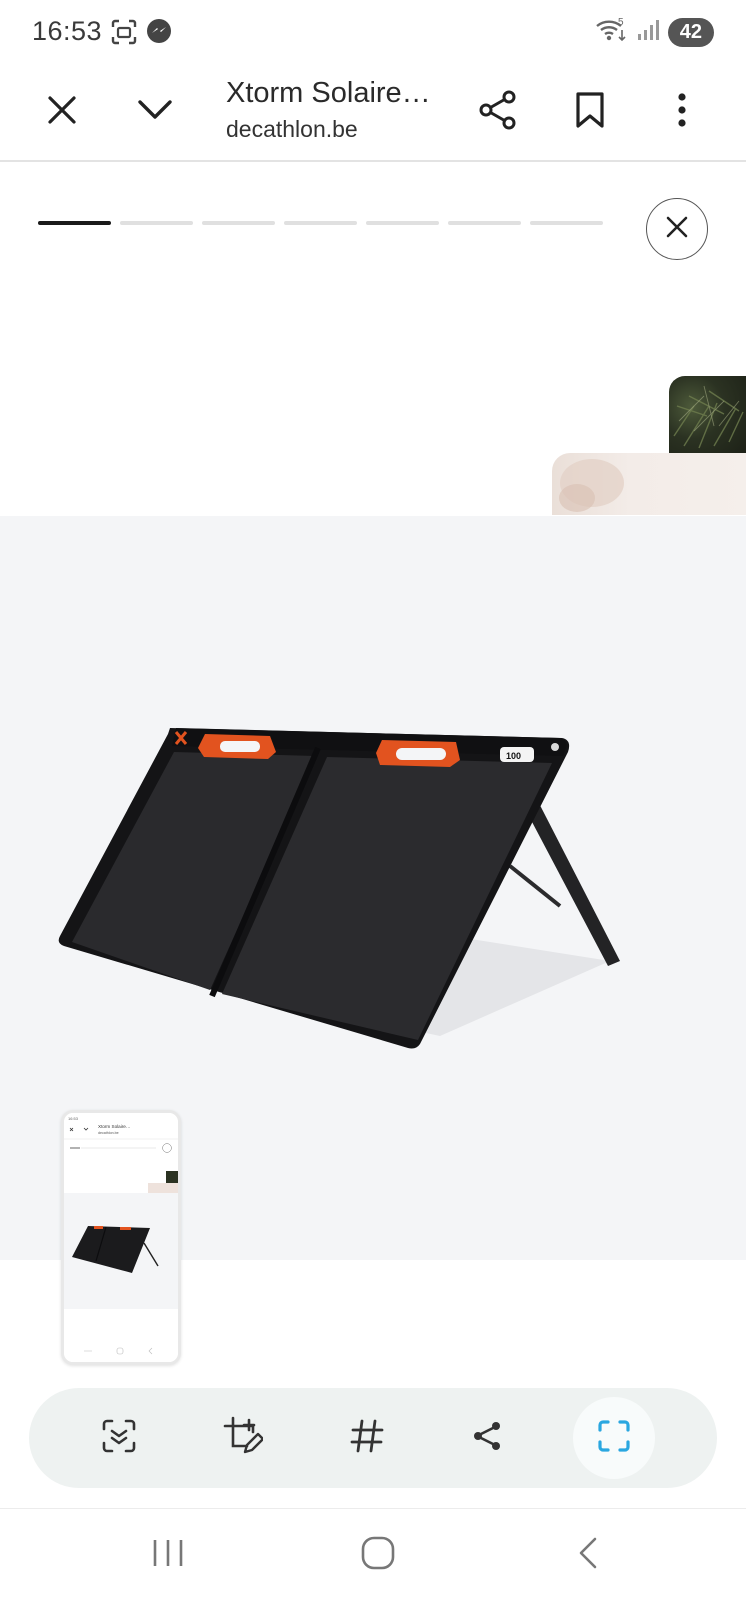 The height and width of the screenshot is (1600, 746). I want to click on next-image-thumbnail, so click(707, 414).